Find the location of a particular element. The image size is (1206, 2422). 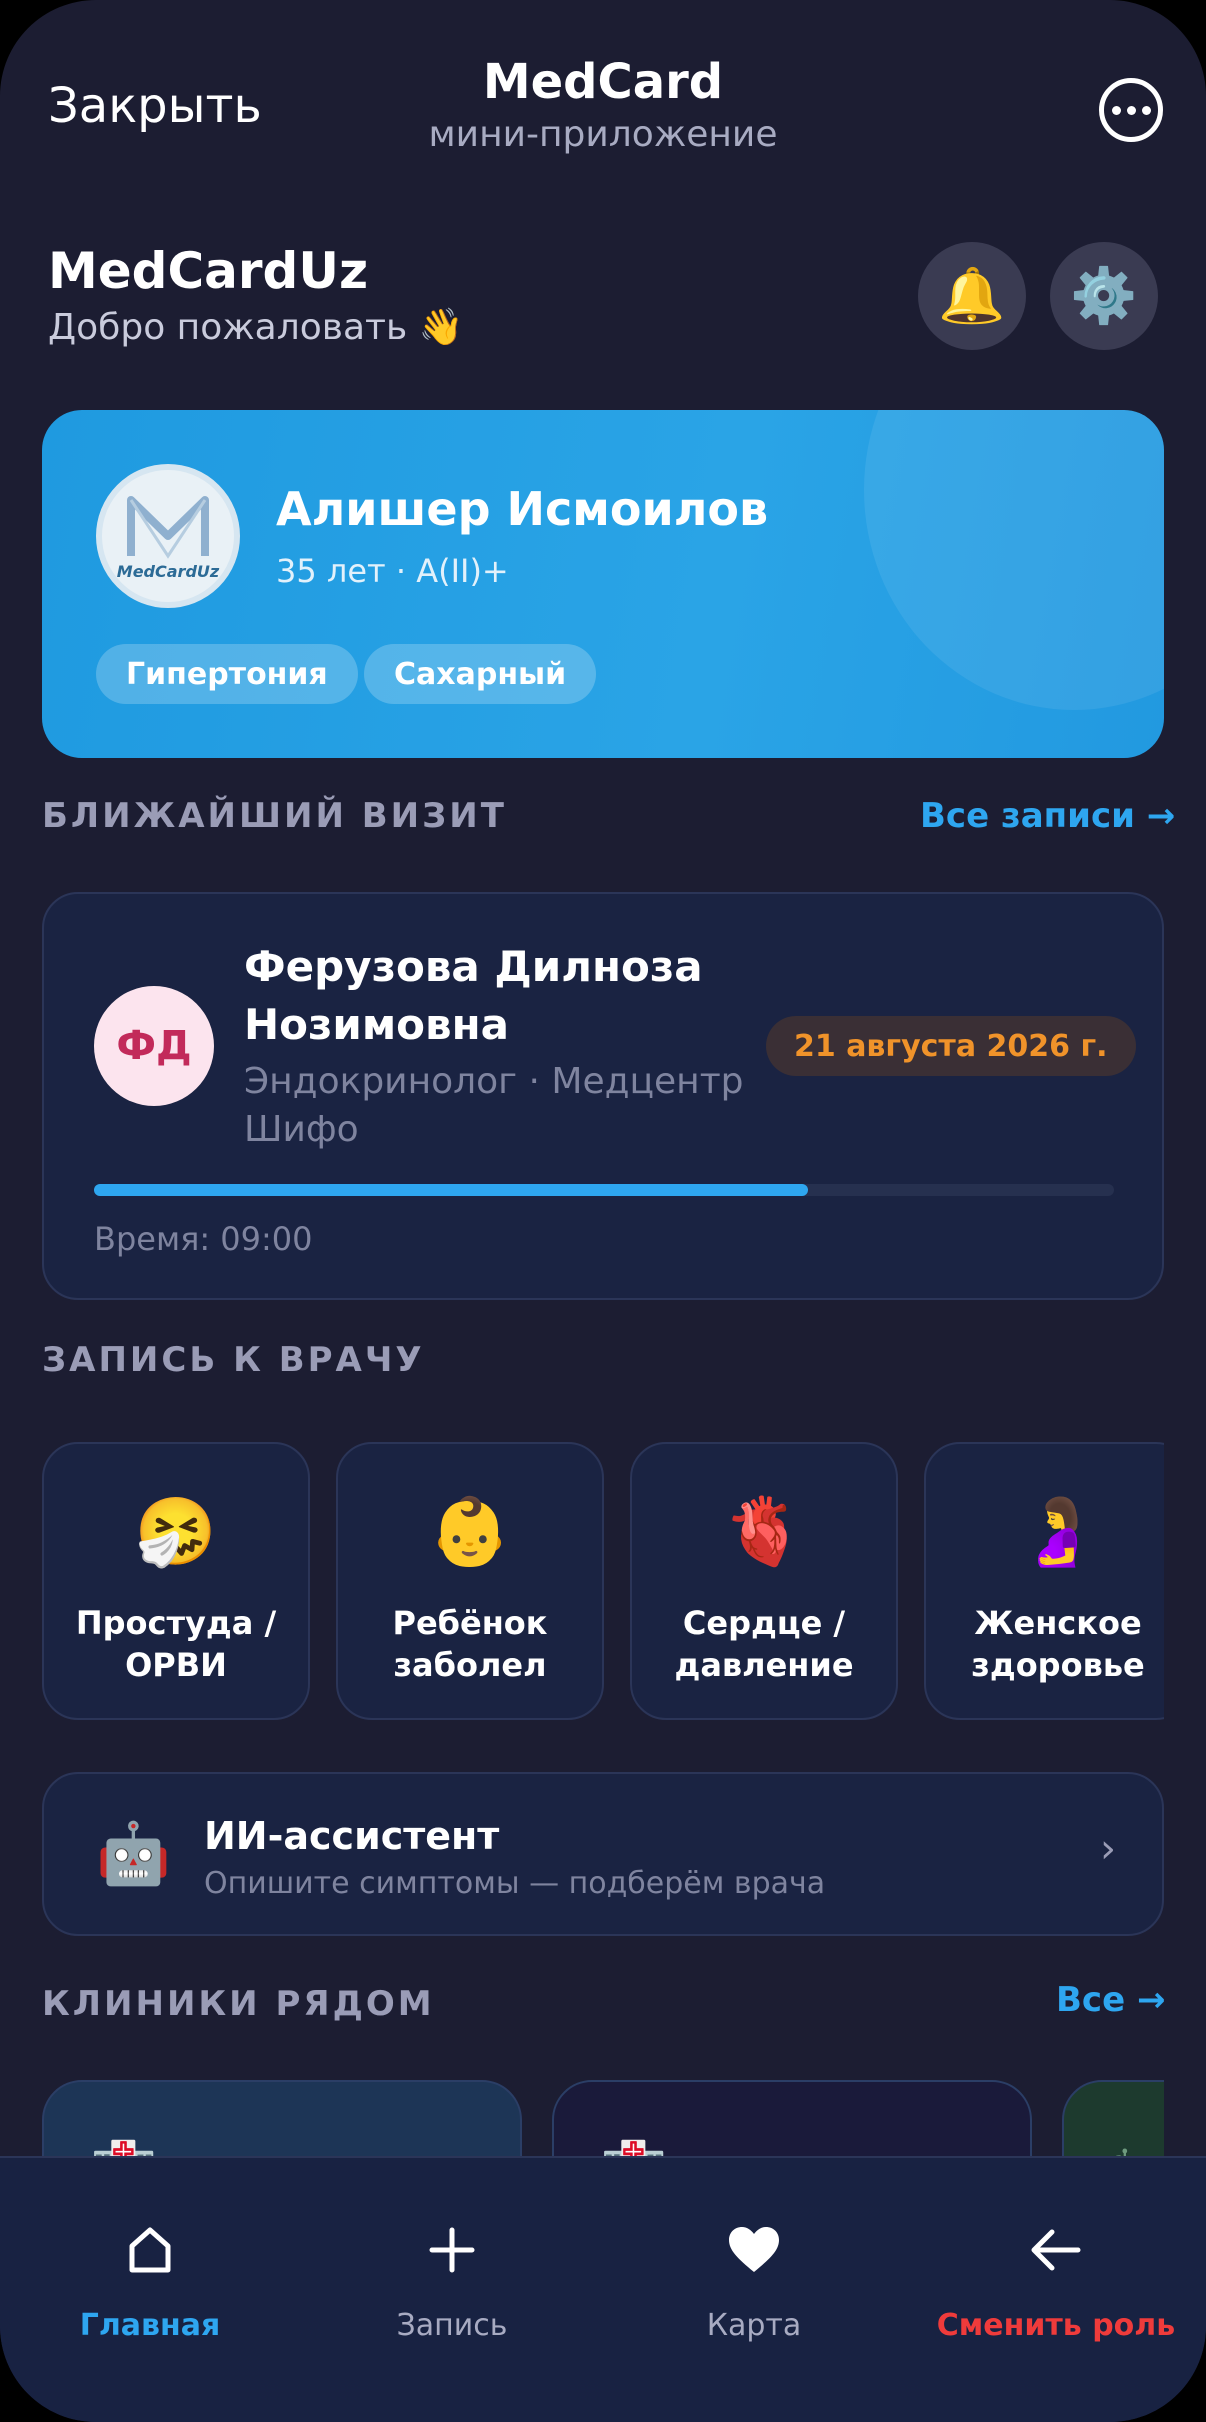

bell-icon: 🔔 is located at coordinates (972, 295).